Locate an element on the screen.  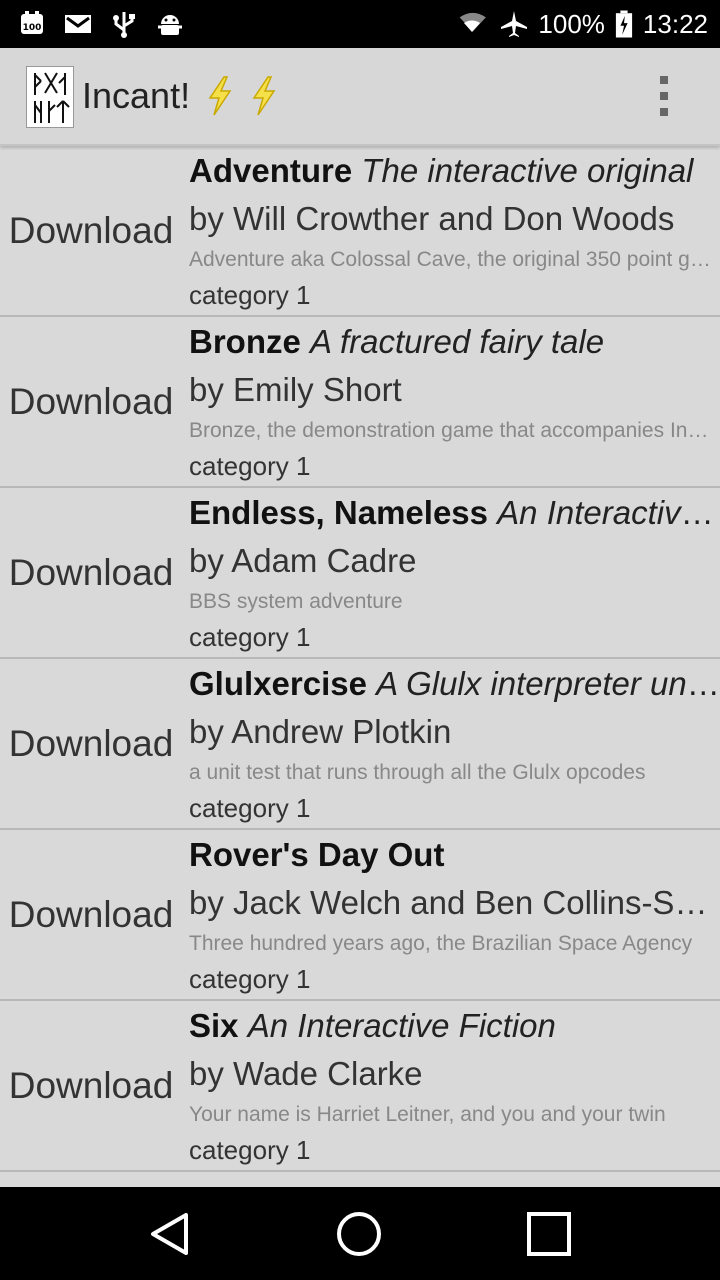
app-bar: Incant! is located at coordinates (360, 97).